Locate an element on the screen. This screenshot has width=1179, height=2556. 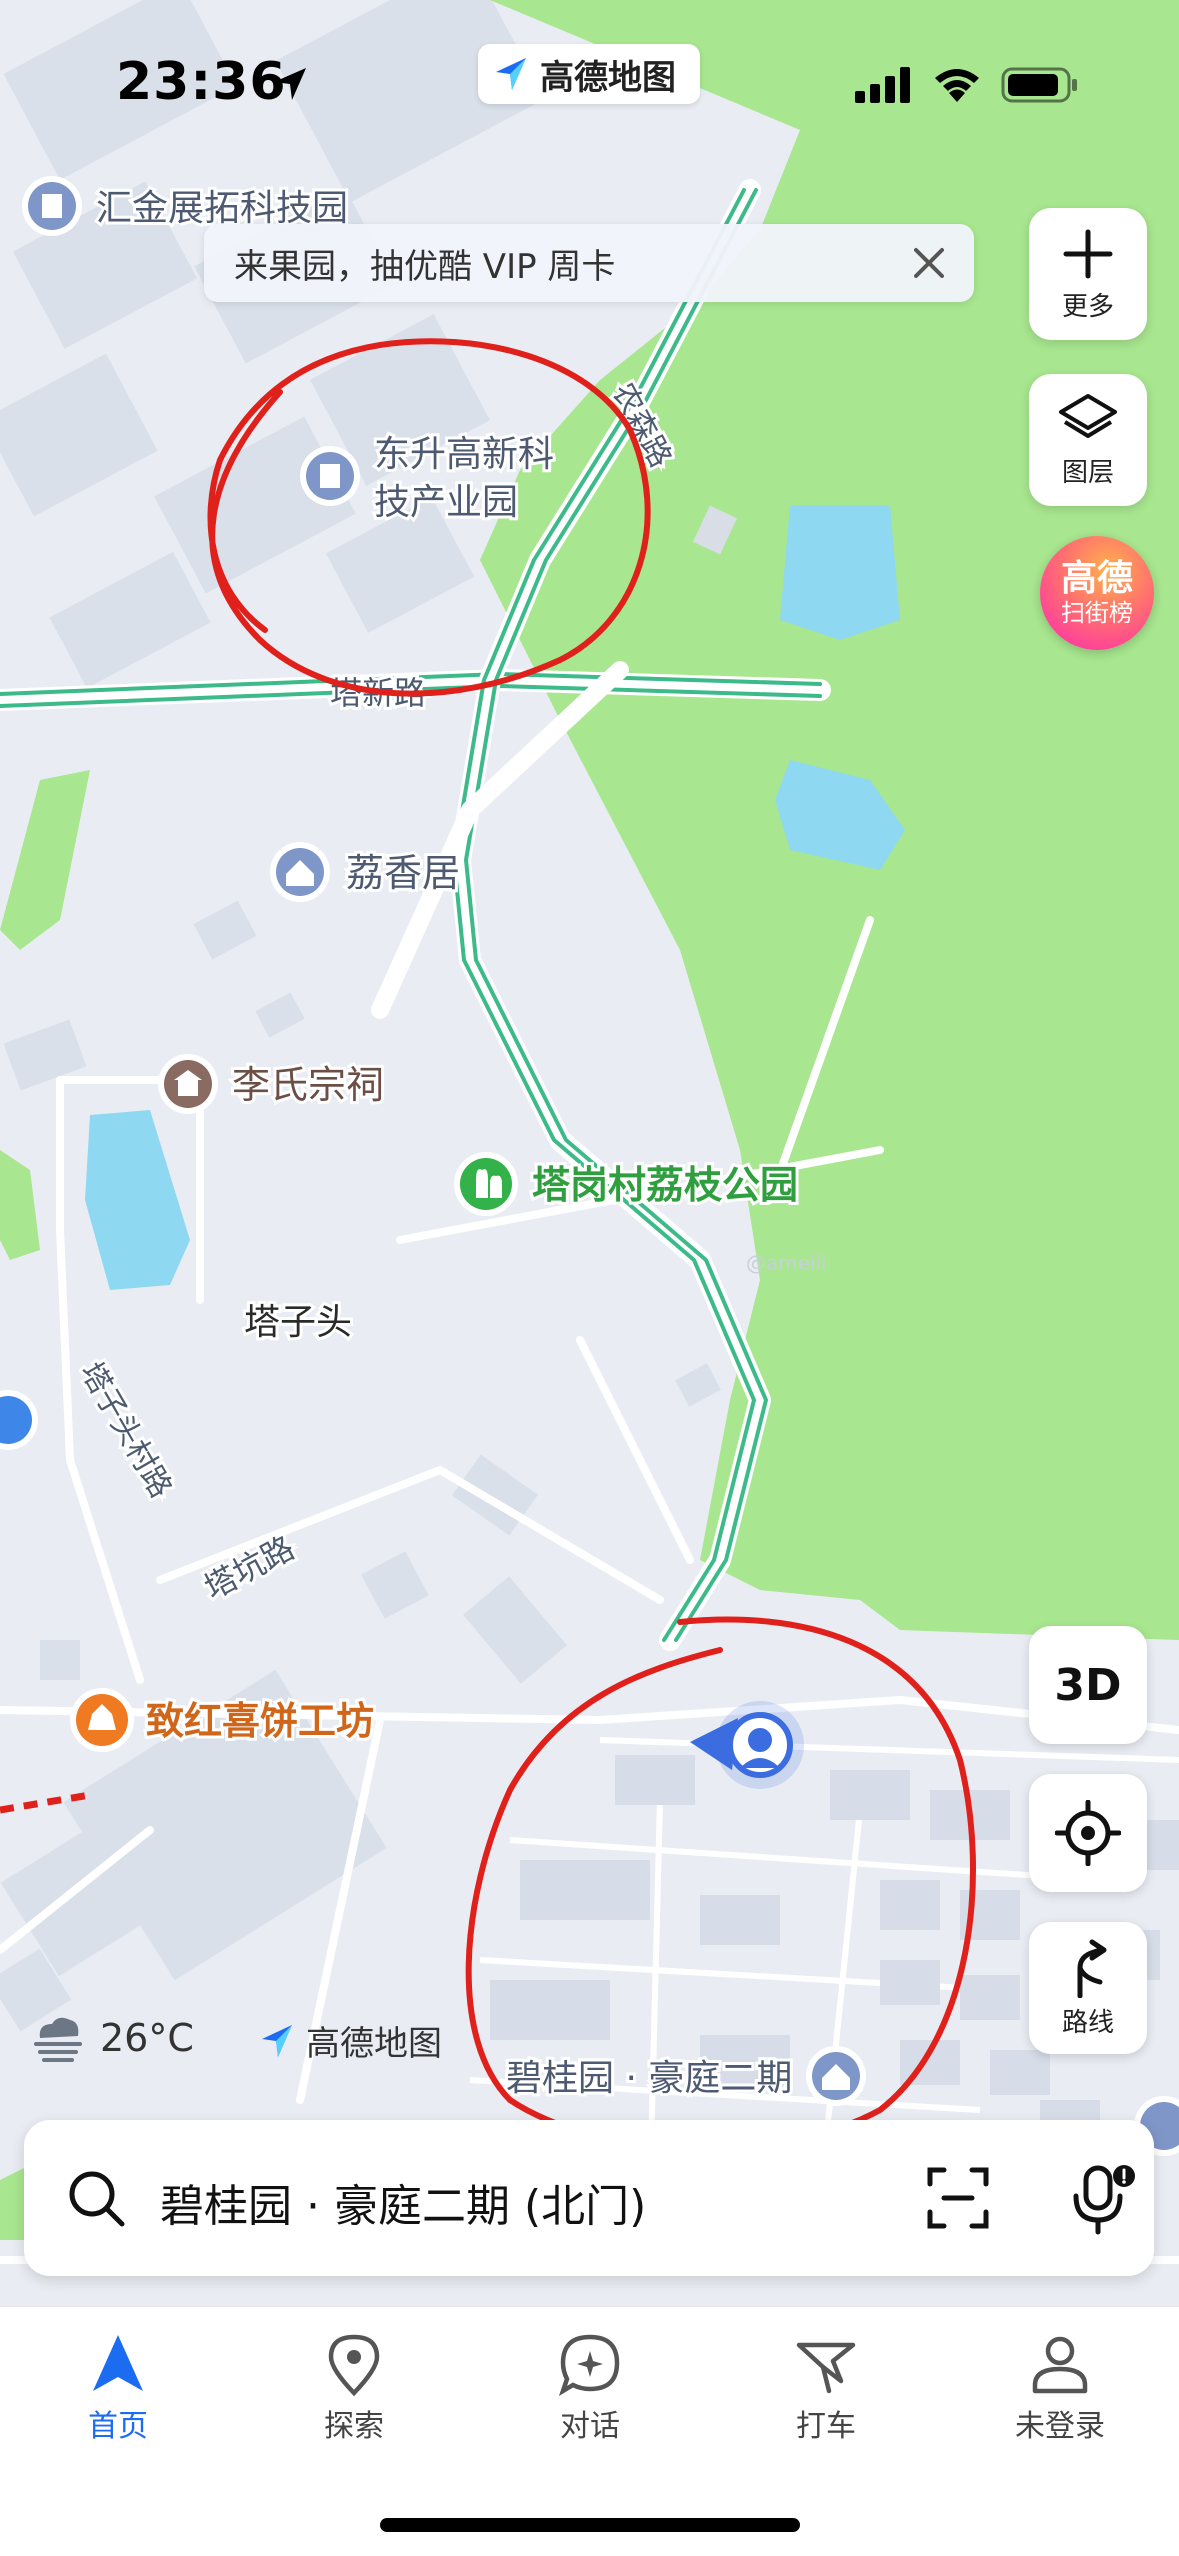
poi-li-ancestral-hall: 李氏宗祠 is located at coordinates (272, 1084).